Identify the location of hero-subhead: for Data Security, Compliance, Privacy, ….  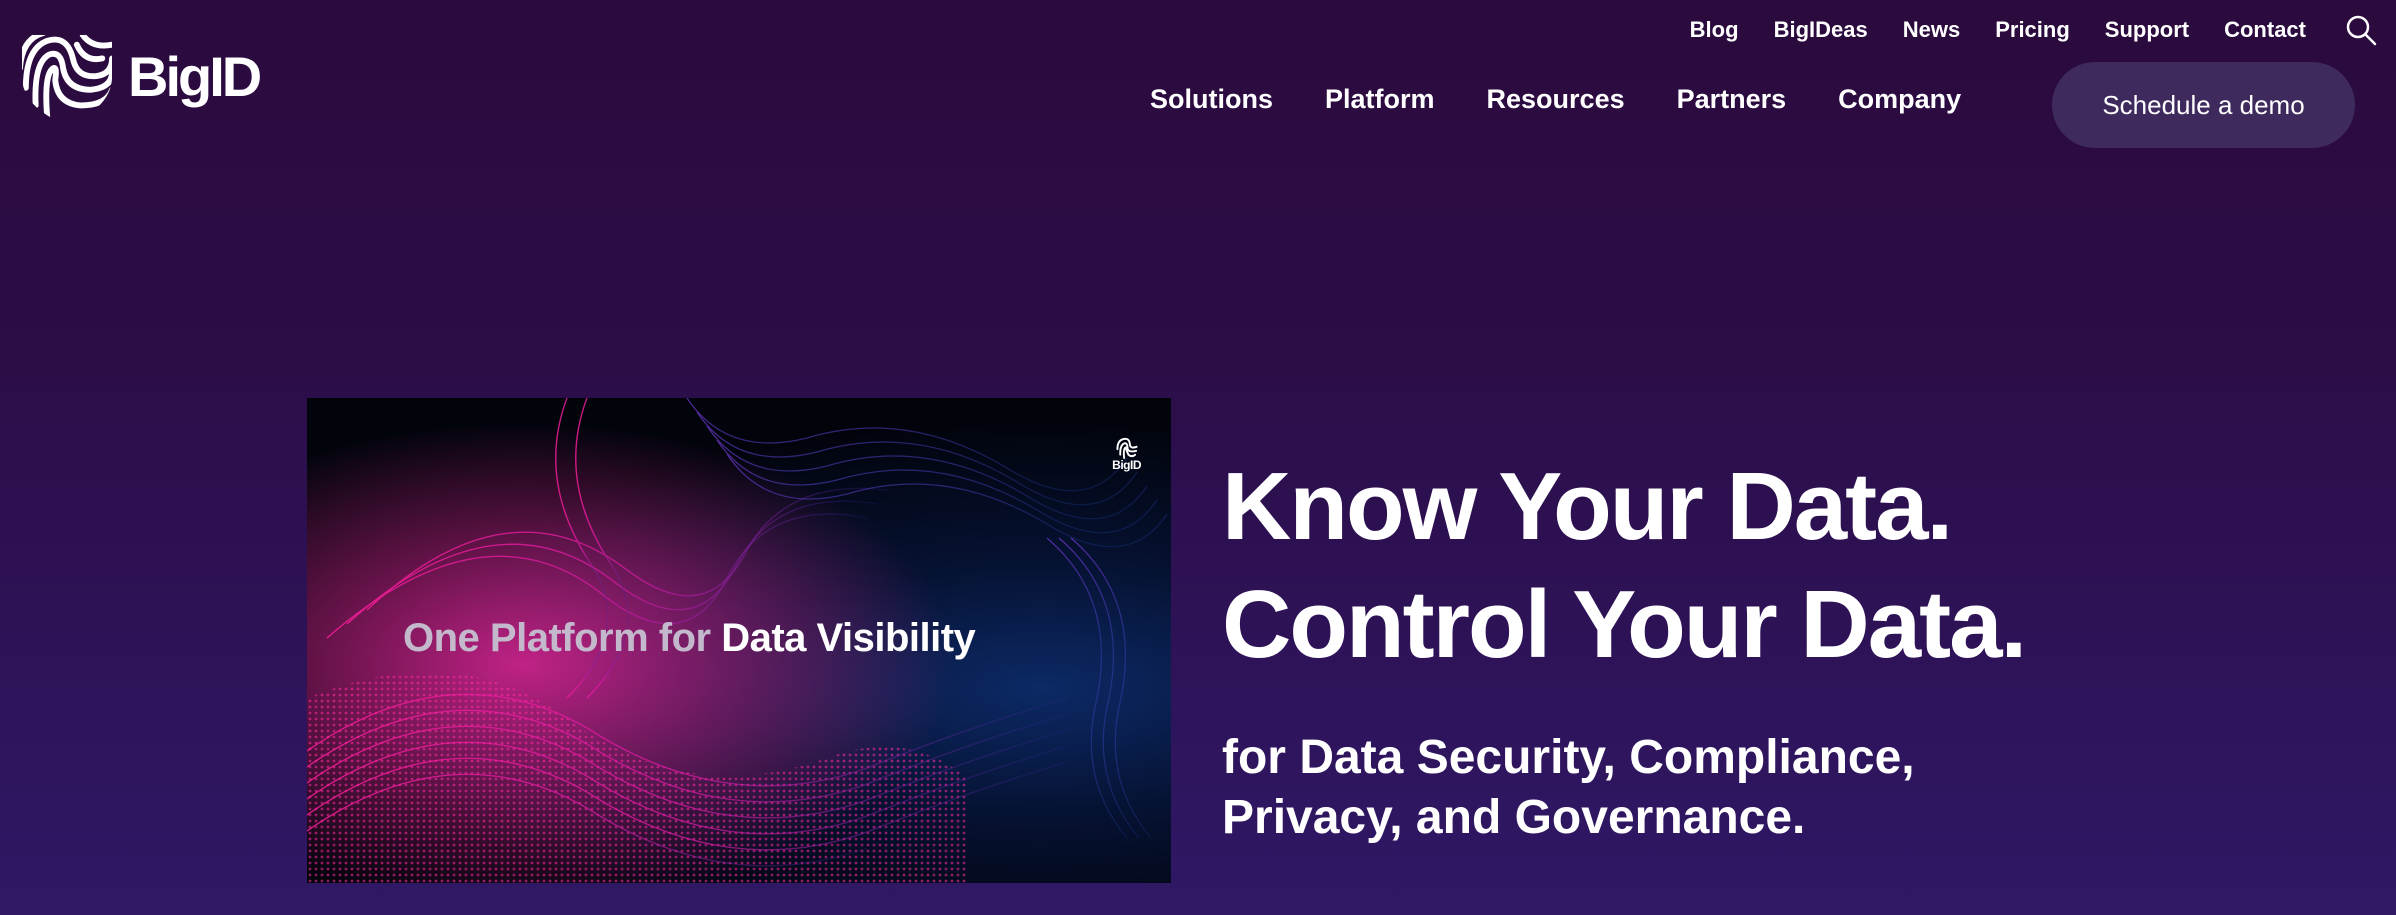
(1568, 788).